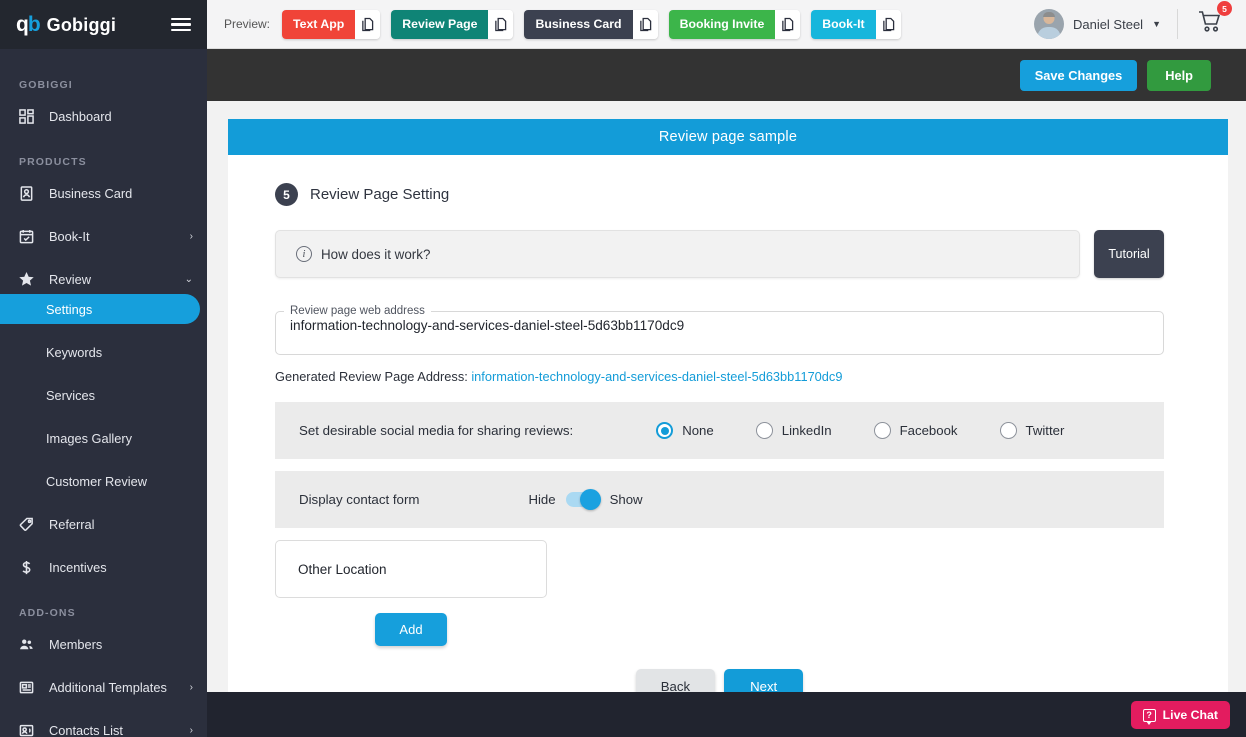 This screenshot has width=1246, height=737. I want to click on preview-group-booking-invite: Booking Invite, so click(734, 24).